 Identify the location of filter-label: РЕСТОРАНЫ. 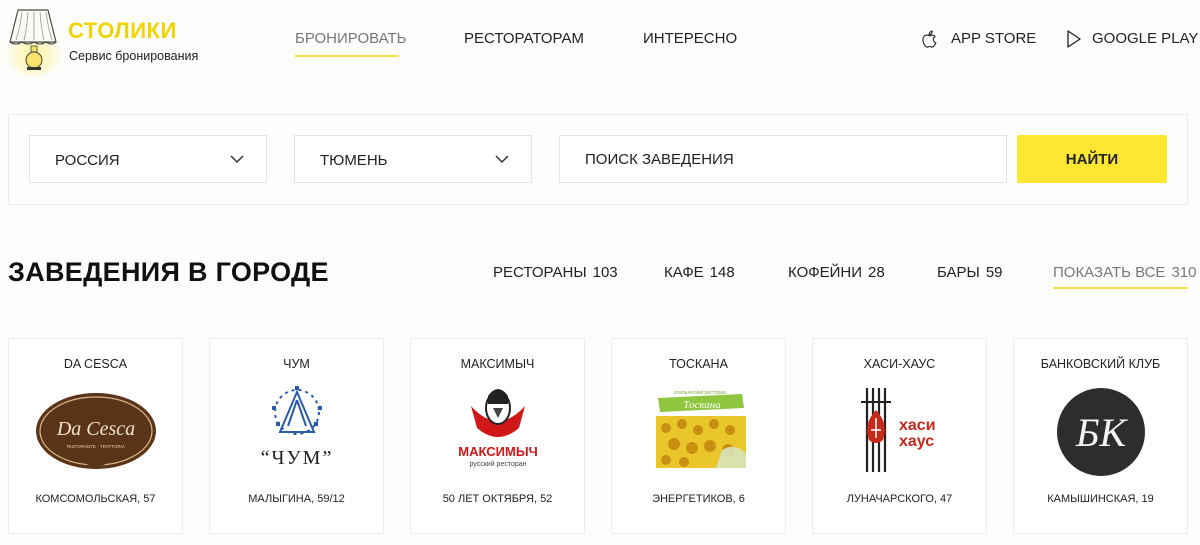
(540, 272).